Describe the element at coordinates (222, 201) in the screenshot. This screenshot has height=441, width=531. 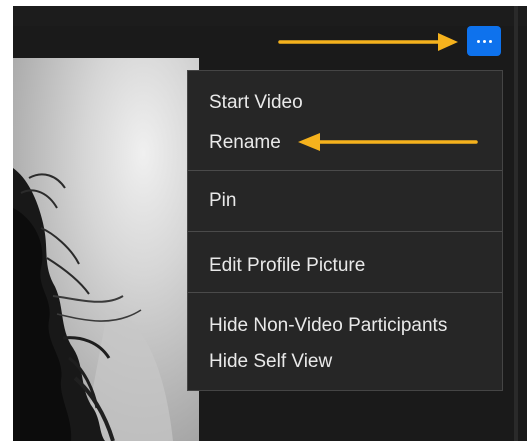
I see `menu-item-pin: Pin` at that location.